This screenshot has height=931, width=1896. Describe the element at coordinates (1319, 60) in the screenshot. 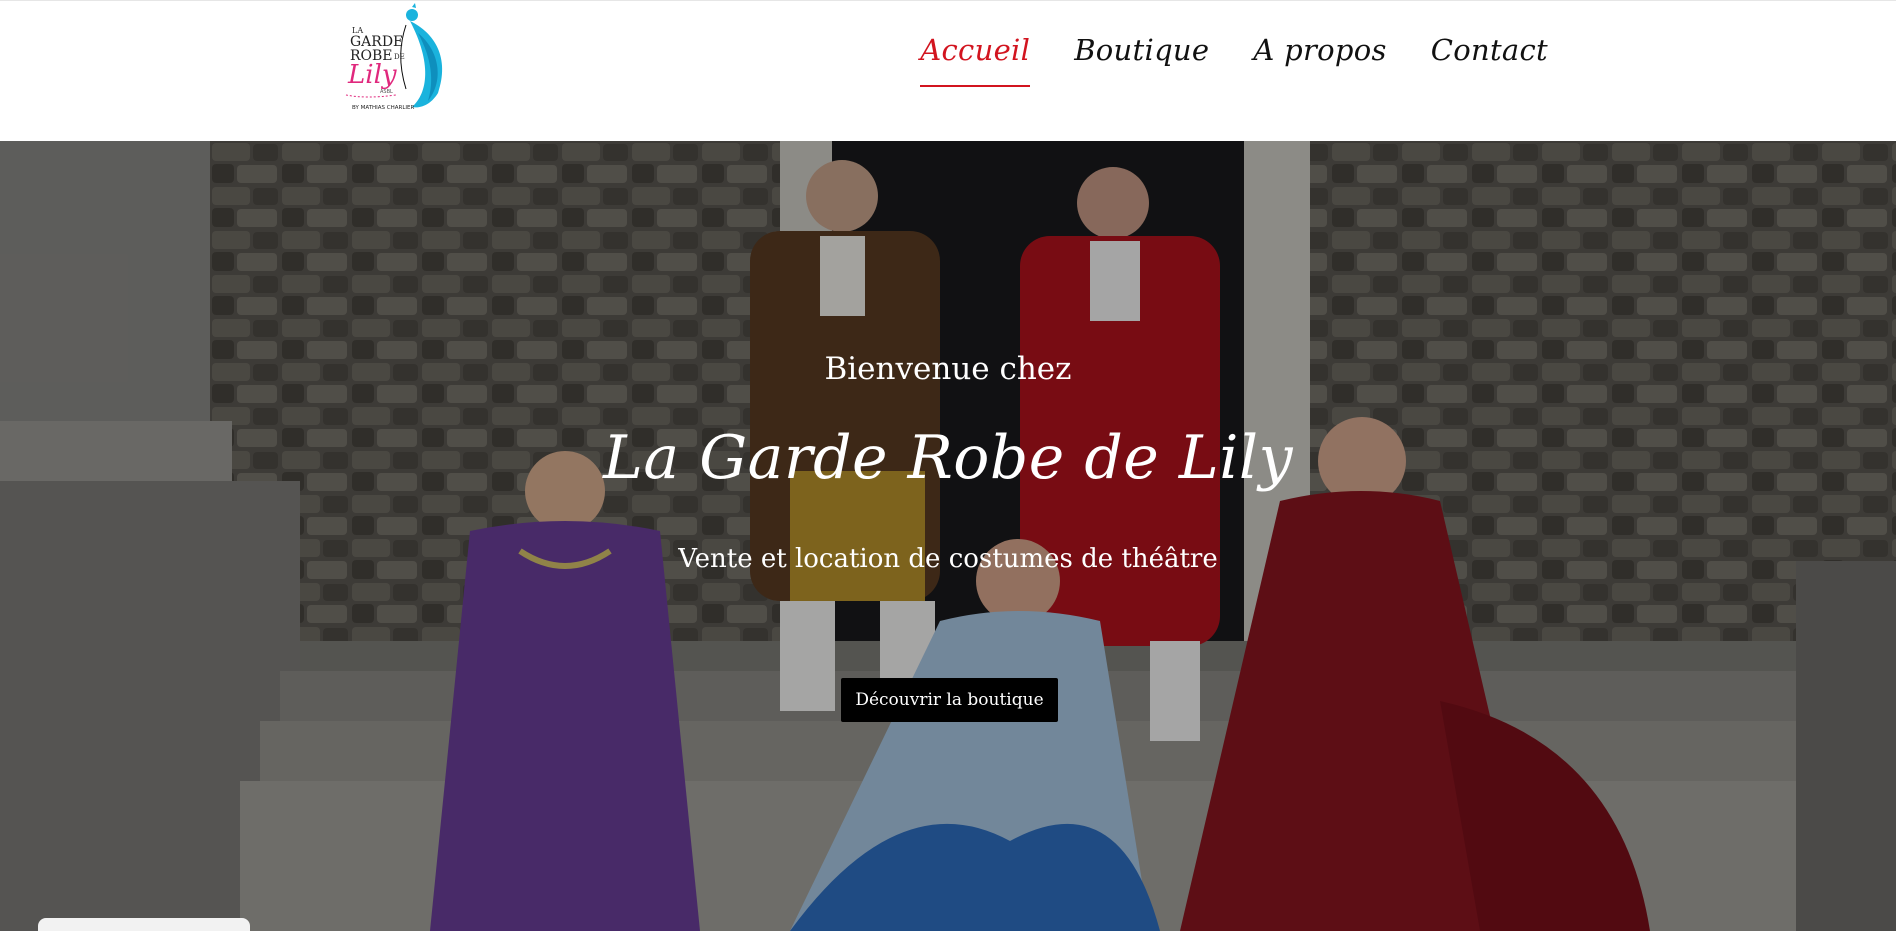

I see `nav-a-propos: A propos` at that location.